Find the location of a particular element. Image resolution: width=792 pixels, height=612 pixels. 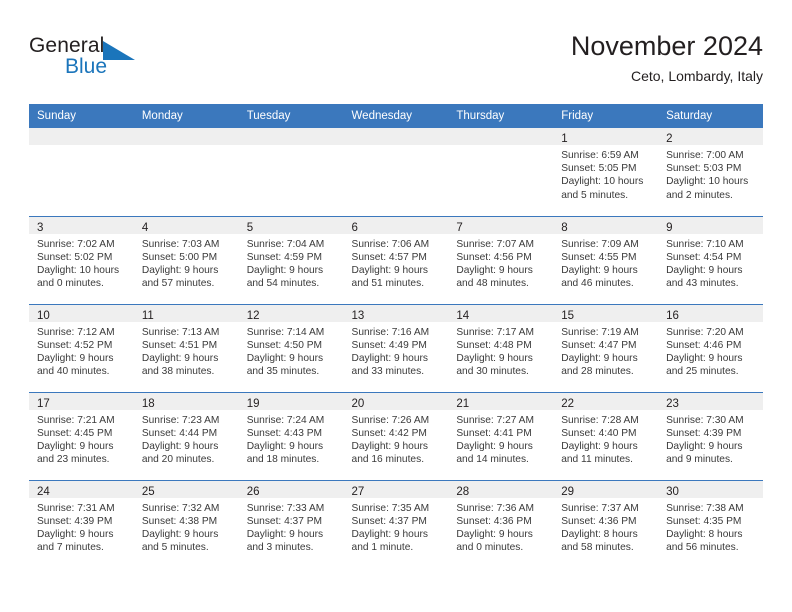

day-number-band: 26 is located at coordinates (291, 489).